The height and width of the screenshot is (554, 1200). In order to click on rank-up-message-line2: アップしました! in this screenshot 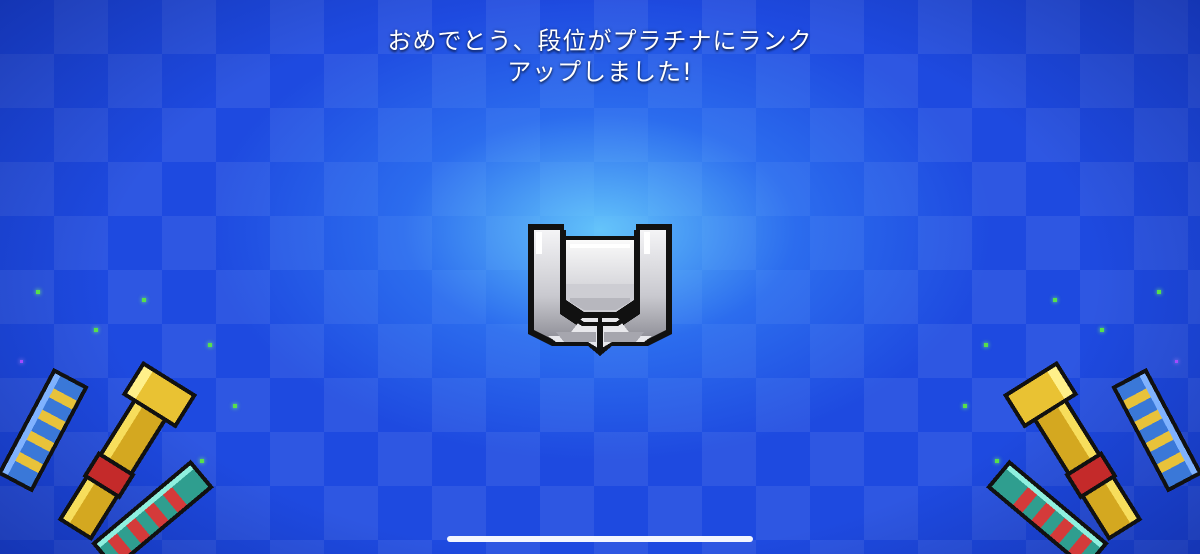, I will do `click(600, 72)`.